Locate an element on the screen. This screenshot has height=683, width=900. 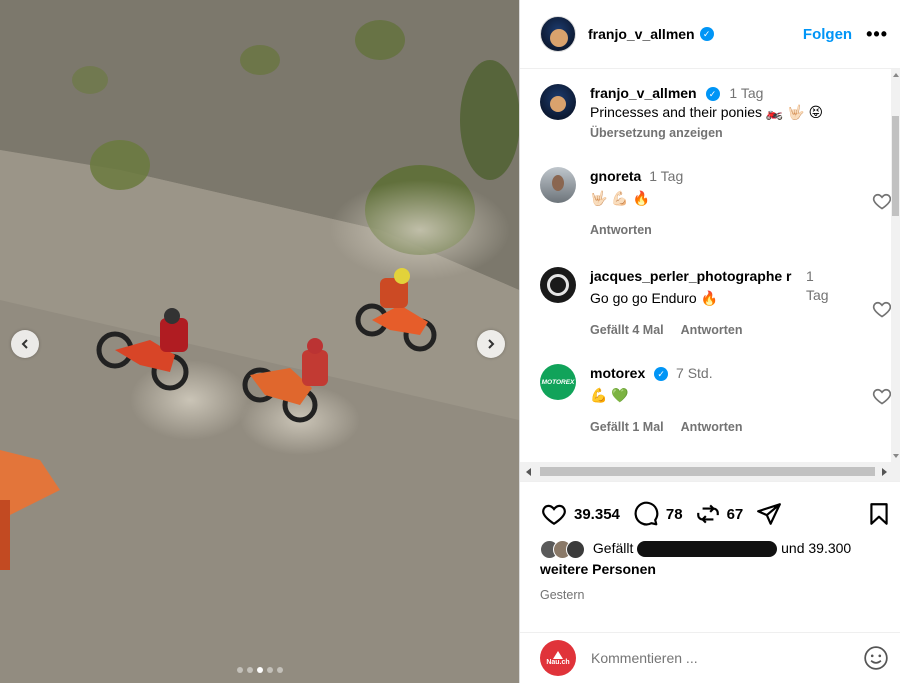
caption-avatar is located at coordinates (558, 102).